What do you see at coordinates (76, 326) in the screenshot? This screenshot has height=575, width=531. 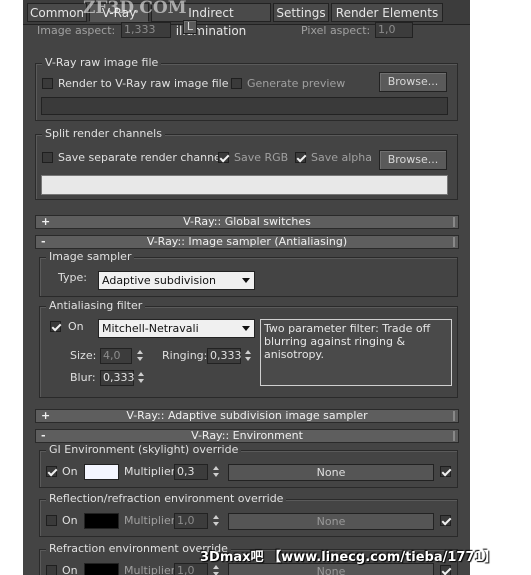 I see `aa-filter-on-label: On` at bounding box center [76, 326].